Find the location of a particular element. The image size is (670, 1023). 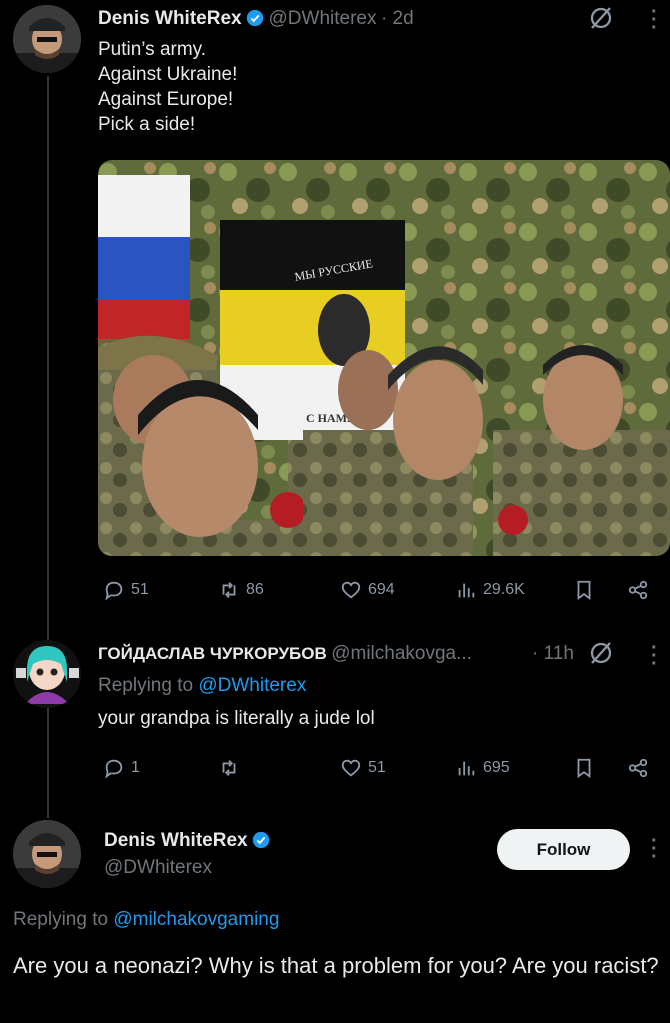

replying-to: Replying to @milchakovgaming is located at coordinates (146, 920).